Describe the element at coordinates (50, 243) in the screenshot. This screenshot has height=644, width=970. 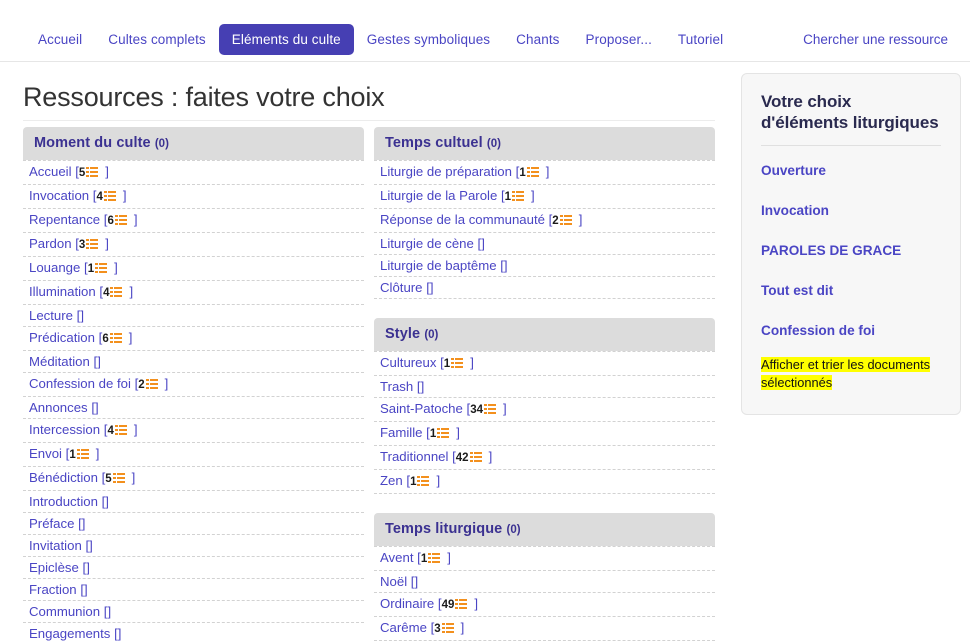
I see `list-item-label: Pardon` at that location.